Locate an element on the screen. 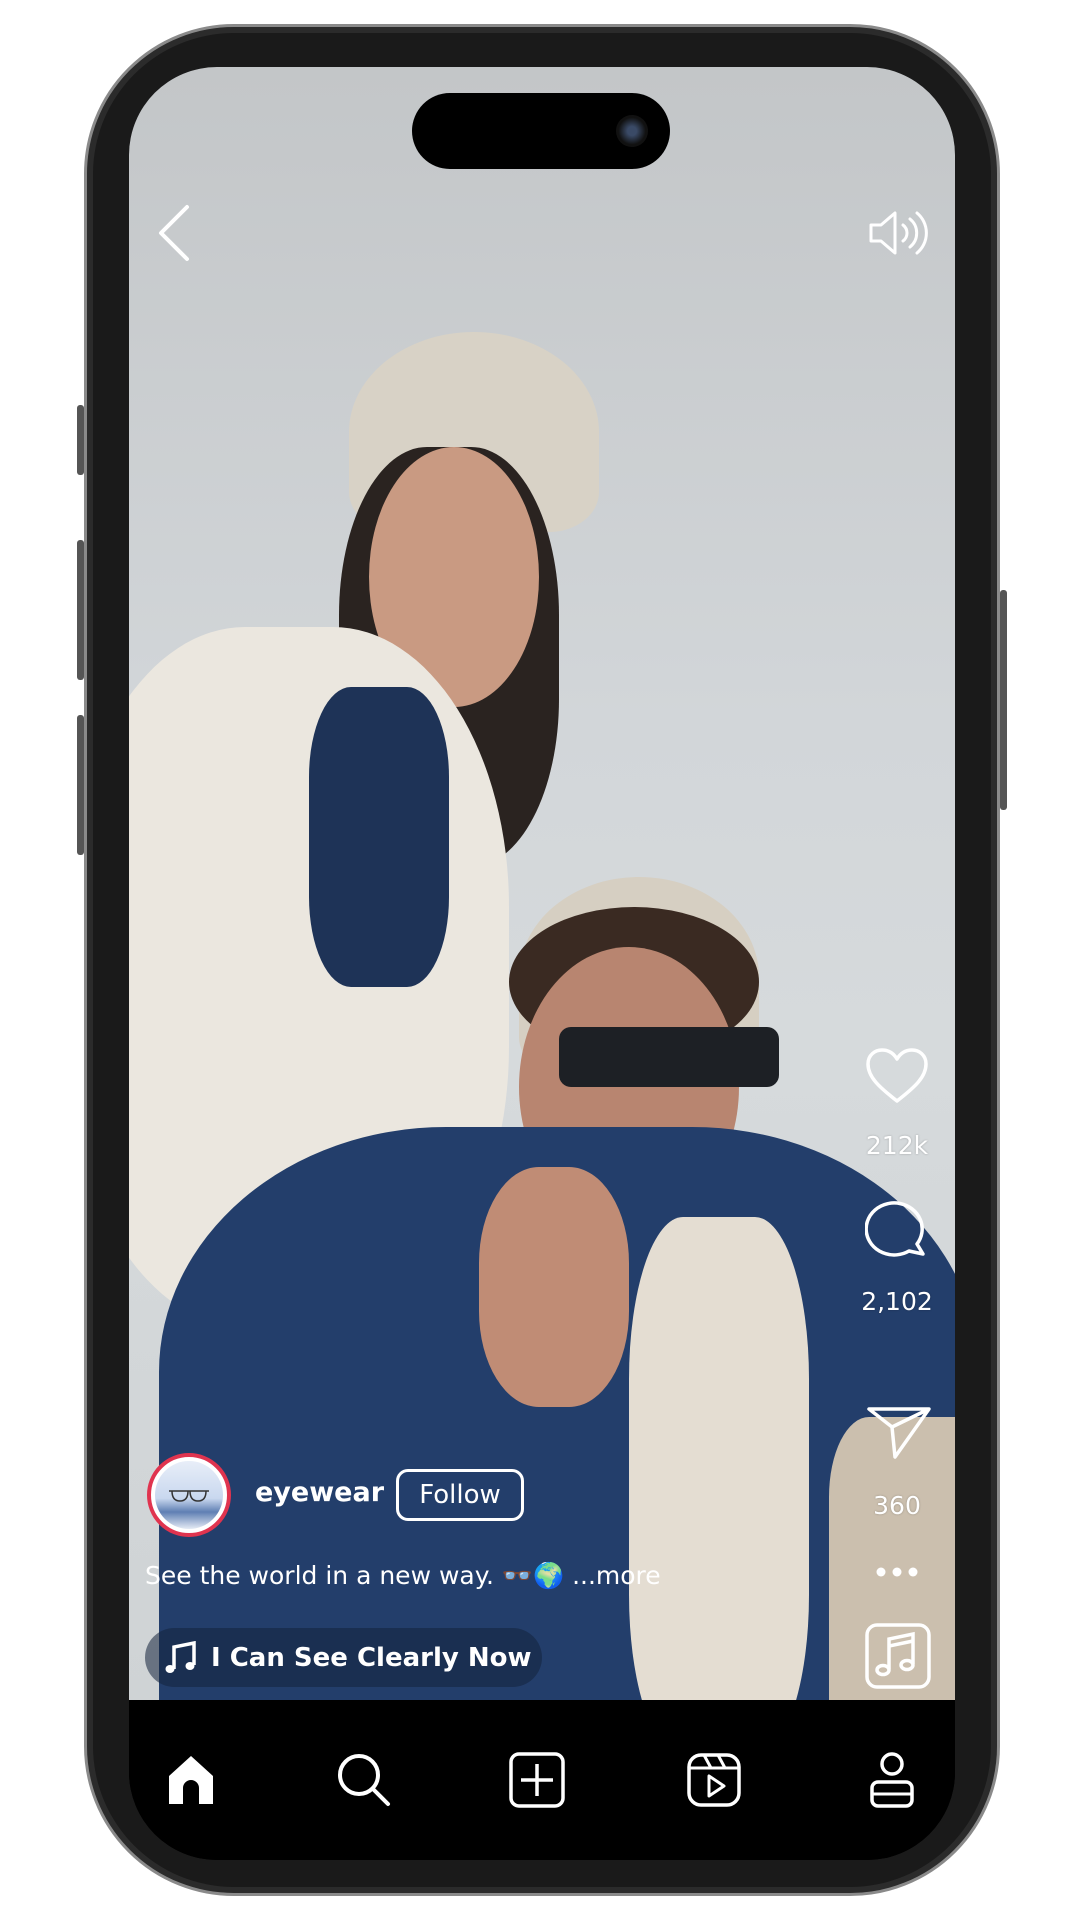  comment-count: 2,102 is located at coordinates (897, 1301).